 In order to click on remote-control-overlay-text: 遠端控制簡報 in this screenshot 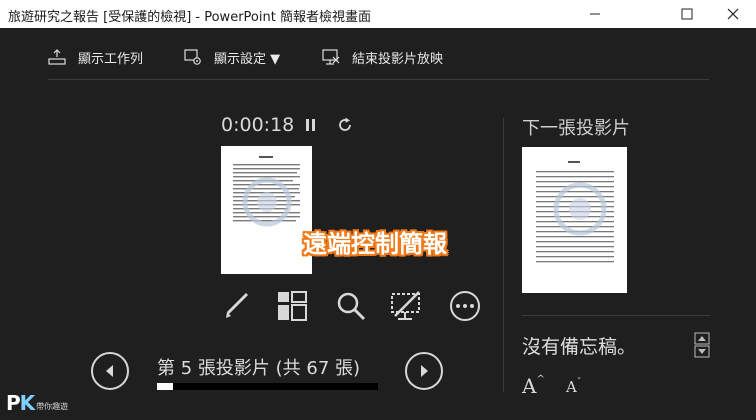, I will do `click(375, 244)`.